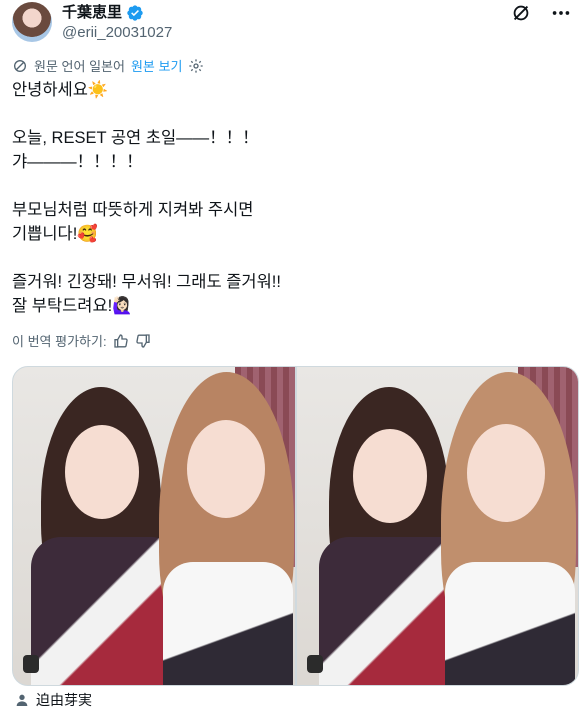  I want to click on thumbs-down-icon, so click(143, 341).